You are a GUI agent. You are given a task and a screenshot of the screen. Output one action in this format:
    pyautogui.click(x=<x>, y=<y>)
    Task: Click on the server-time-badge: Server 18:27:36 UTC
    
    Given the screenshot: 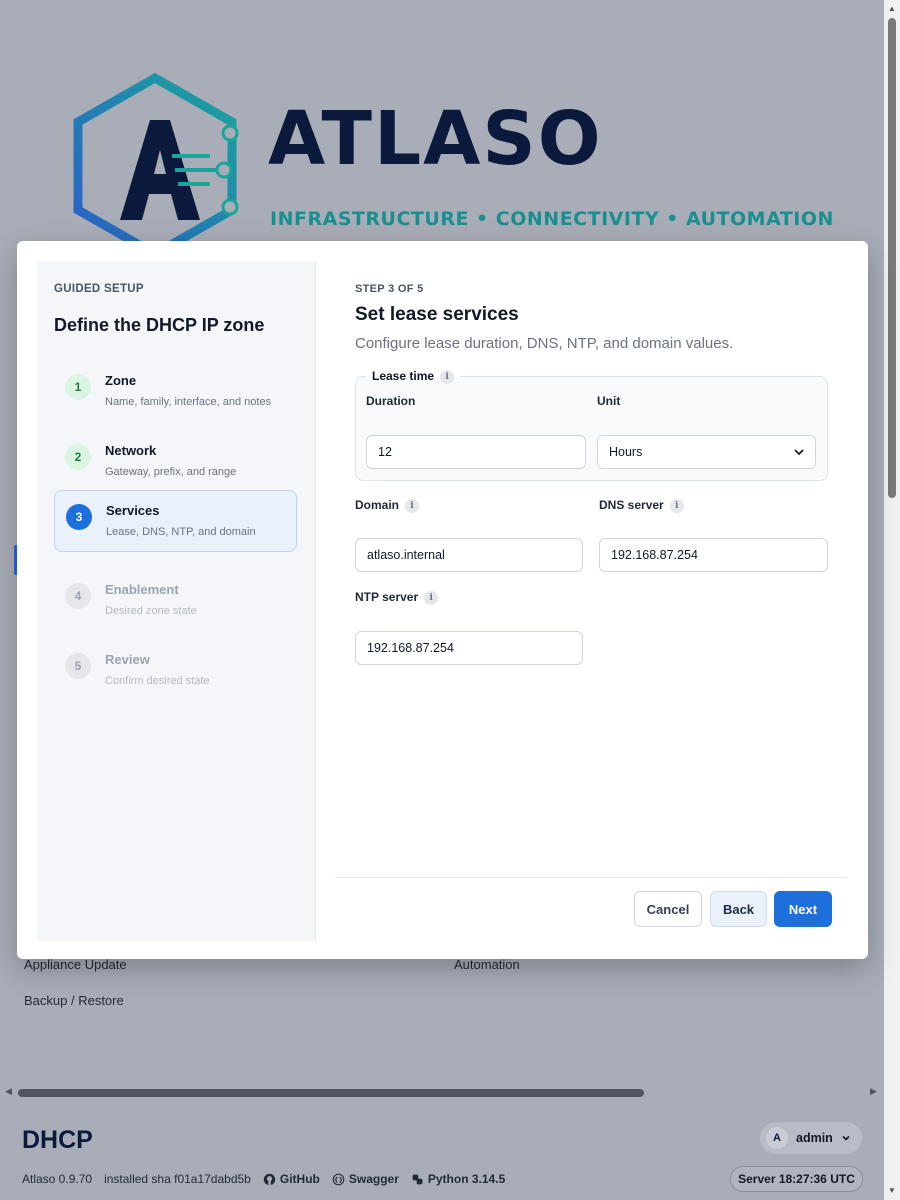 What is the action you would take?
    pyautogui.click(x=796, y=1179)
    